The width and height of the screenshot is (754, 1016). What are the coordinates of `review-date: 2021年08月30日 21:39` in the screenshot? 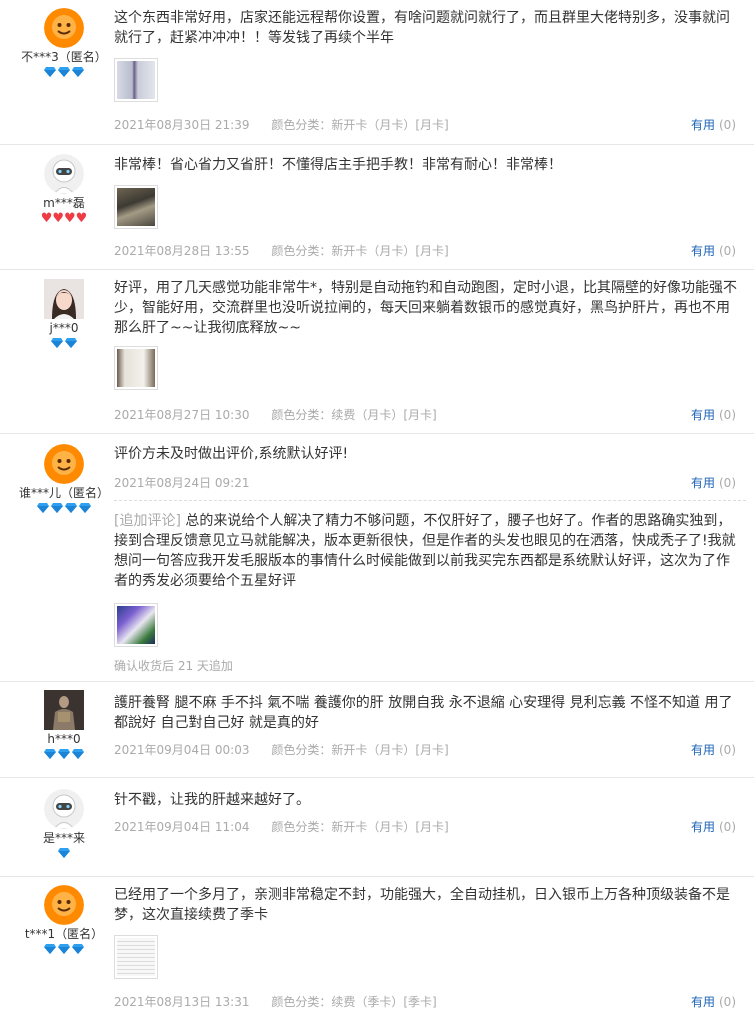 It's located at (182, 125).